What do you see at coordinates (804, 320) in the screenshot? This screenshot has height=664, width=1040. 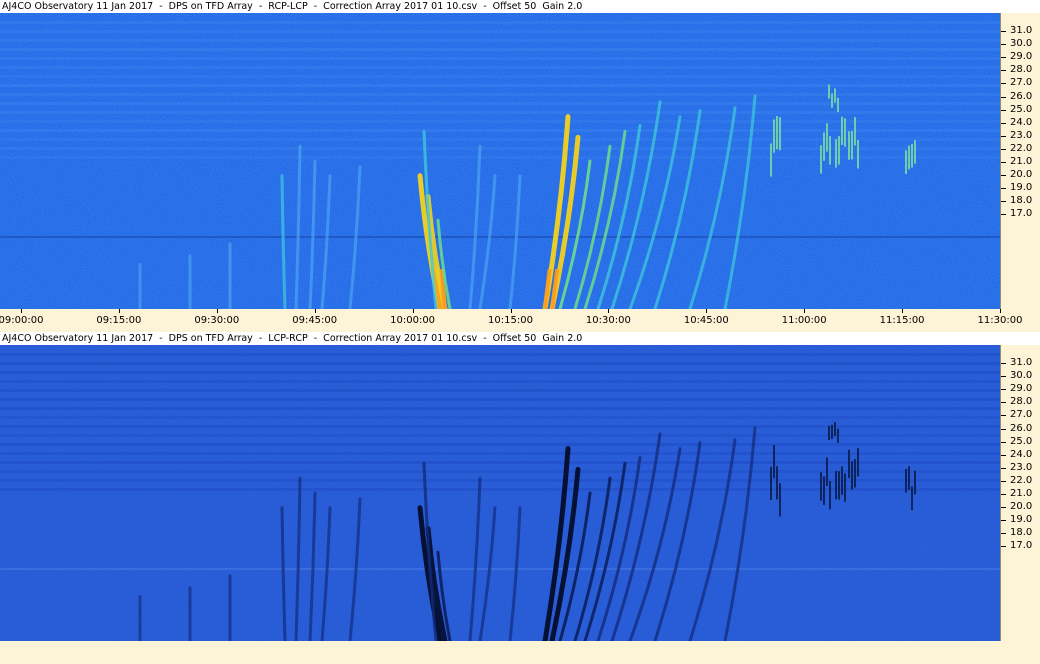 I see `time-tick-label: 11:00:00` at bounding box center [804, 320].